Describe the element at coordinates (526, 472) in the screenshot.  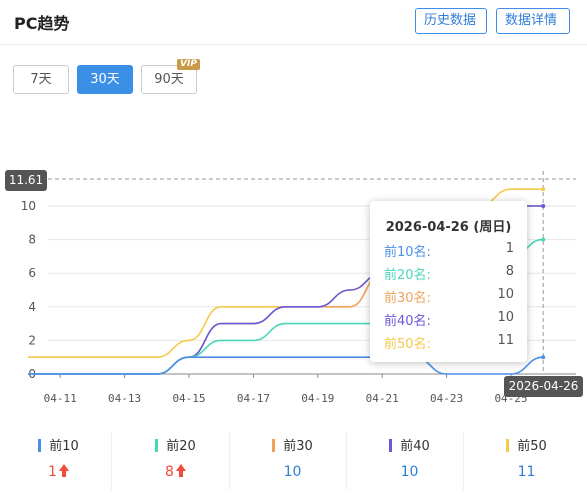
I see `legend-value: 11` at that location.